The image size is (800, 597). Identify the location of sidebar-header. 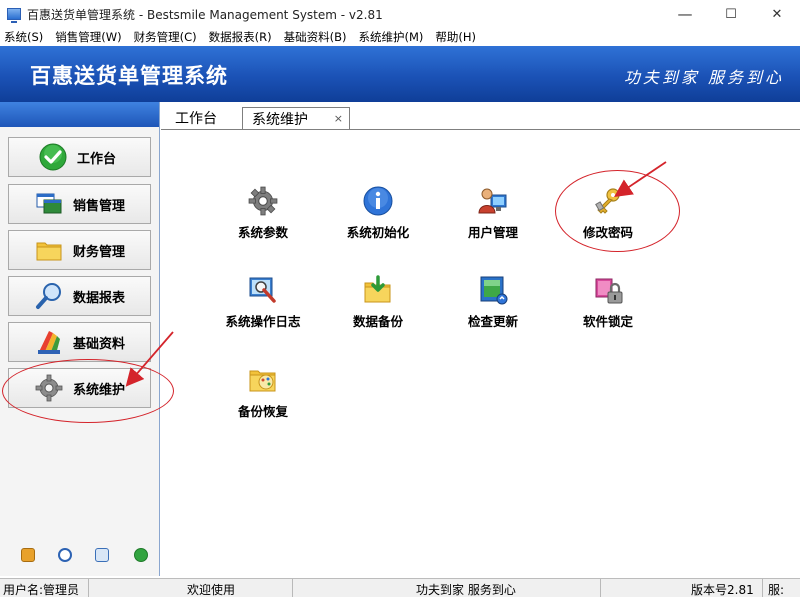
(79, 114).